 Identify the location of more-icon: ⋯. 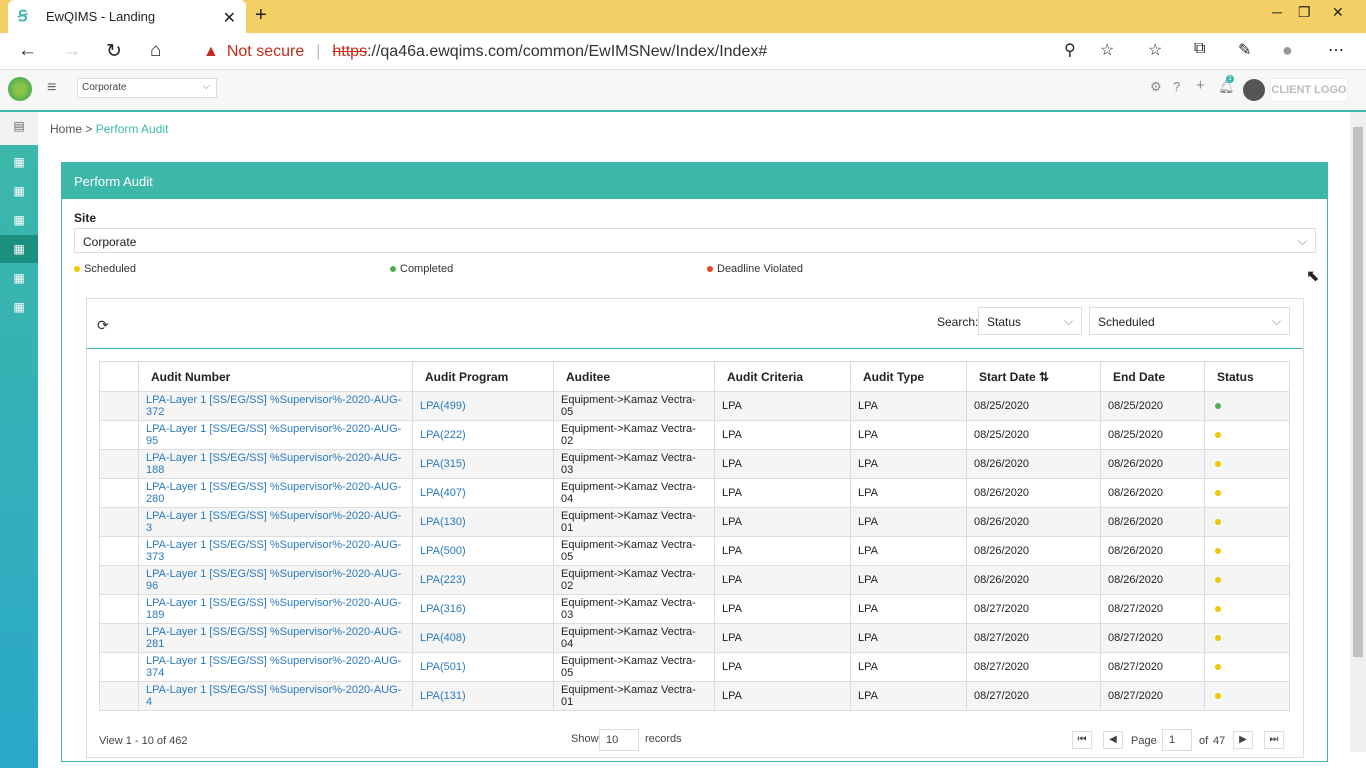
(1336, 50).